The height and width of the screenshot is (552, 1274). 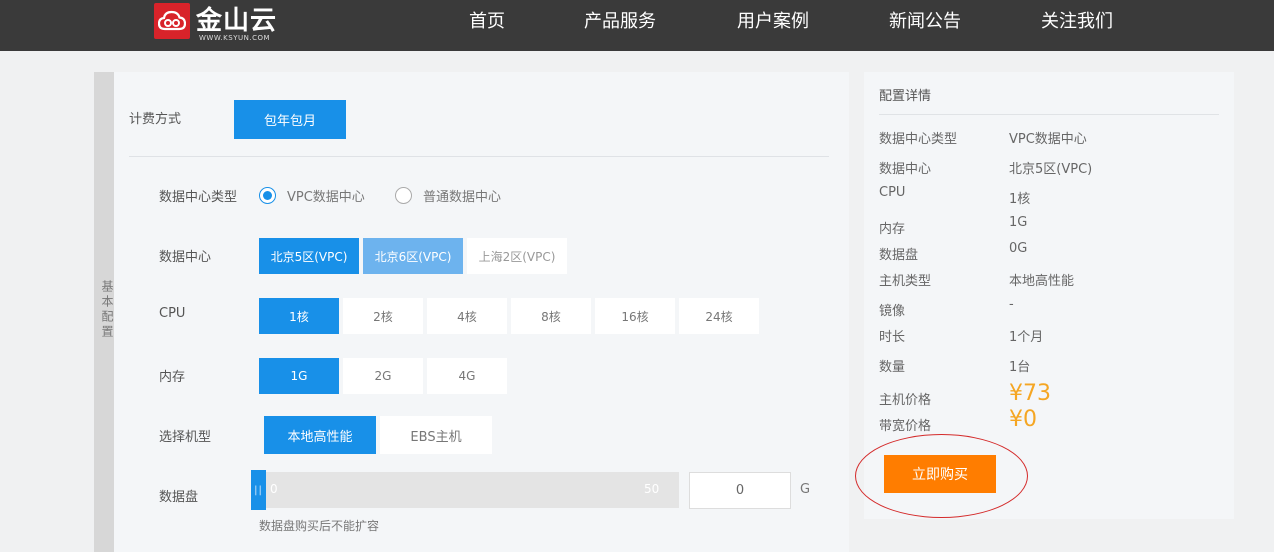 I want to click on summary-value-disk: 0G, so click(x=1018, y=248).